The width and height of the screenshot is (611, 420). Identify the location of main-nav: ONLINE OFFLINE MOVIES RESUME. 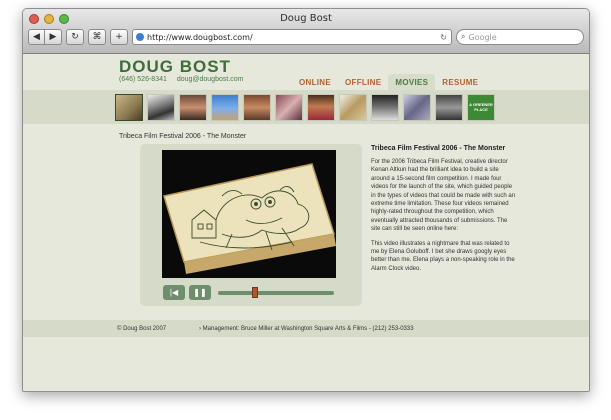
(388, 82).